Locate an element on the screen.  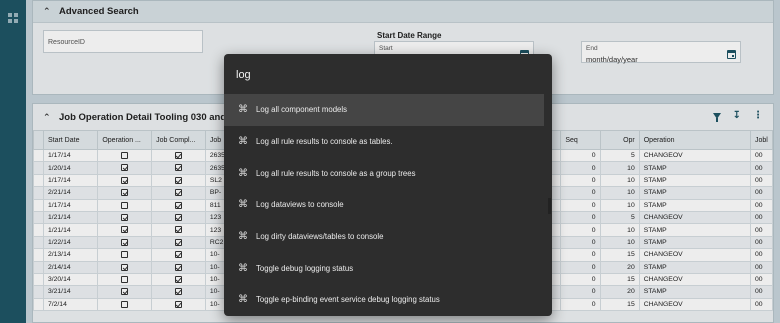
command-item: ⌘ Log dataviews to console is located at coordinates (388, 205).